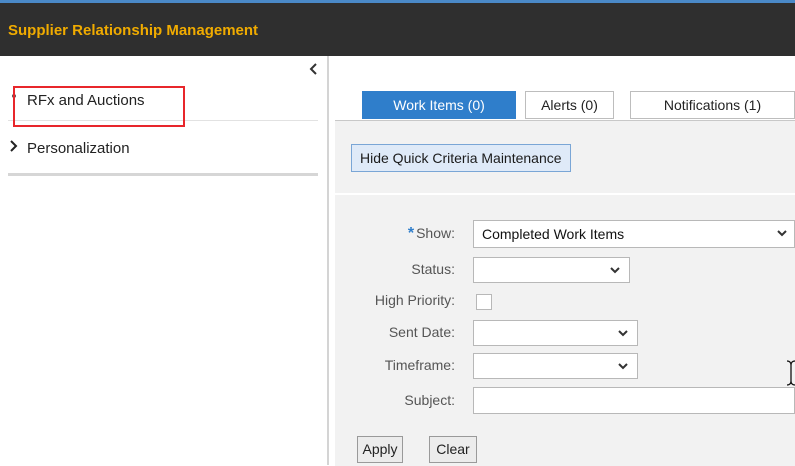 Image resolution: width=795 pixels, height=466 pixels. What do you see at coordinates (453, 449) in the screenshot?
I see `clear-button: Clear` at bounding box center [453, 449].